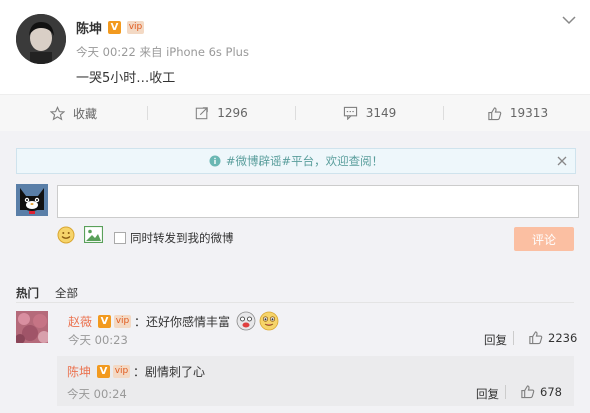  What do you see at coordinates (202, 113) in the screenshot?
I see `repost-icon` at bounding box center [202, 113].